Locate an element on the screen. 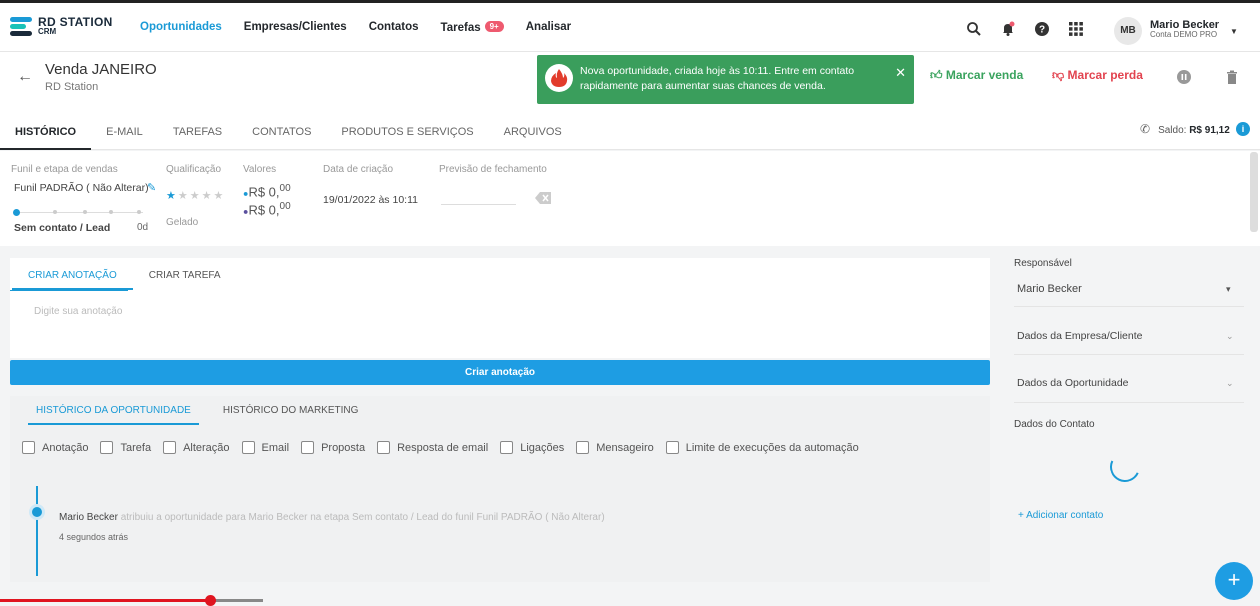  tab-email: E-MAIL is located at coordinates (124, 137).